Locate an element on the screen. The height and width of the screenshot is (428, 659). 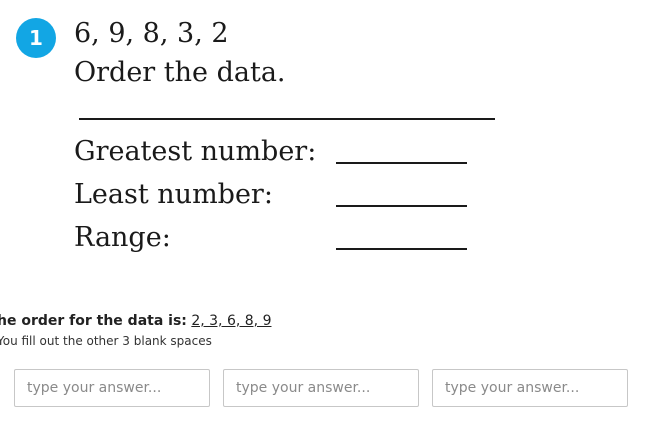
least-number-blank is located at coordinates (401, 206).